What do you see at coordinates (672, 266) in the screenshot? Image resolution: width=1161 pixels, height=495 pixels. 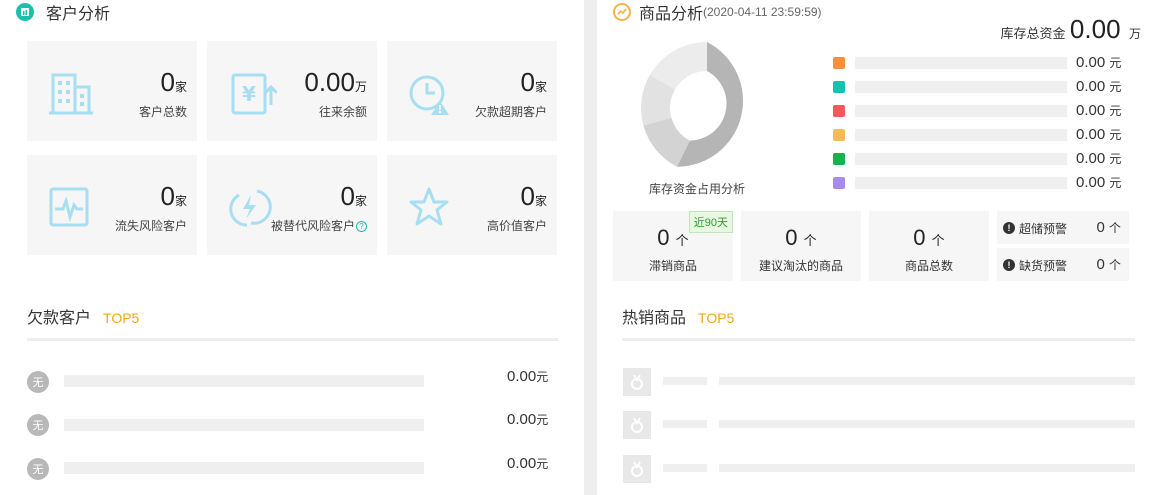 I see `stat-label: 滞销商品` at bounding box center [672, 266].